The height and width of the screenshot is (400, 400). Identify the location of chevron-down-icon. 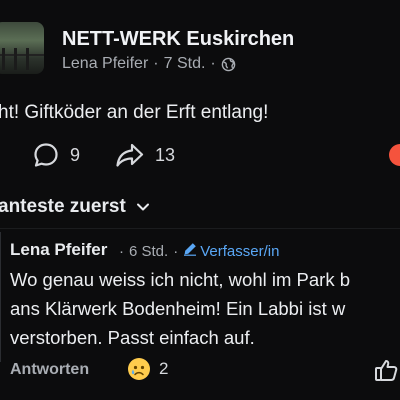
(143, 207).